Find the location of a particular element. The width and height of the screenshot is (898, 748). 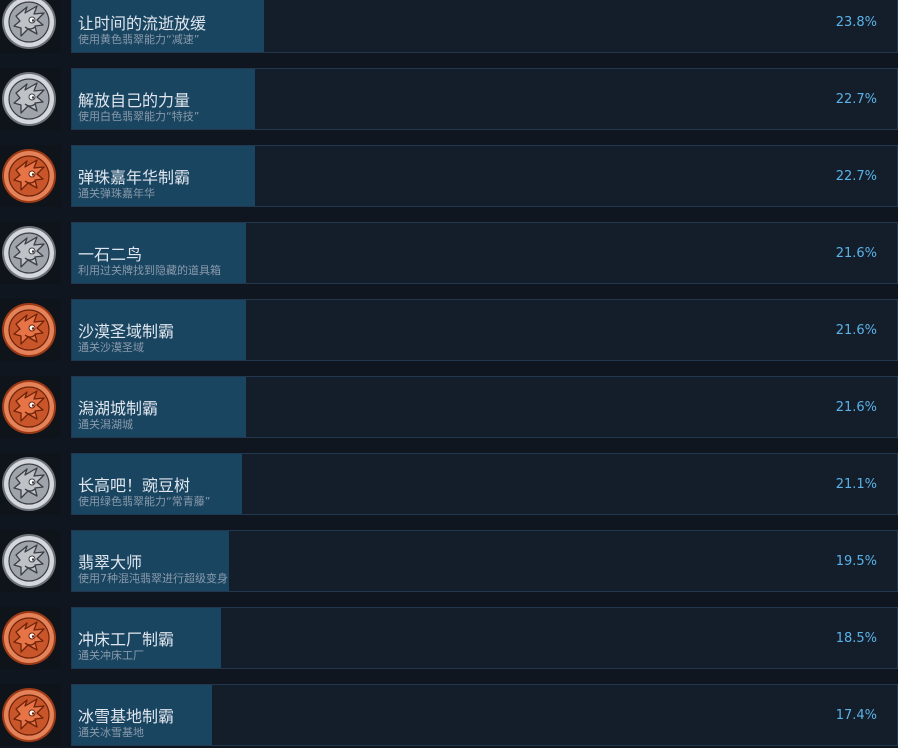

achievement-row: 长高吧！豌豆树 使用绿色翡翠能力“常青藤” 21.1% is located at coordinates (449, 484).